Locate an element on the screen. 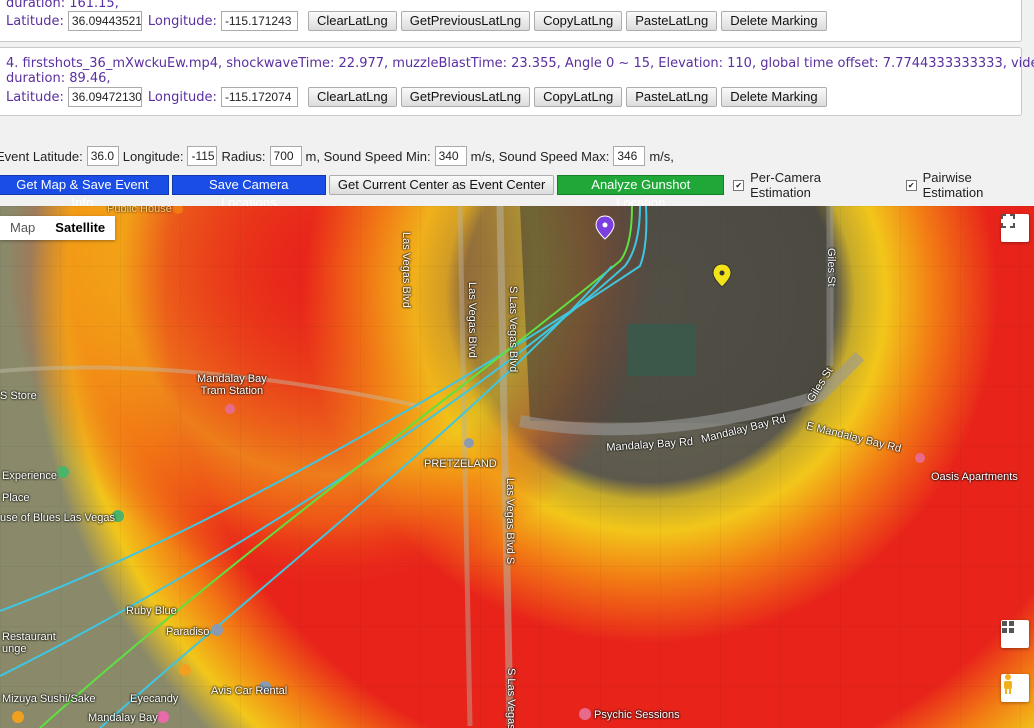 The height and width of the screenshot is (728, 1034). map-type-satellite: Satellite is located at coordinates (80, 228).